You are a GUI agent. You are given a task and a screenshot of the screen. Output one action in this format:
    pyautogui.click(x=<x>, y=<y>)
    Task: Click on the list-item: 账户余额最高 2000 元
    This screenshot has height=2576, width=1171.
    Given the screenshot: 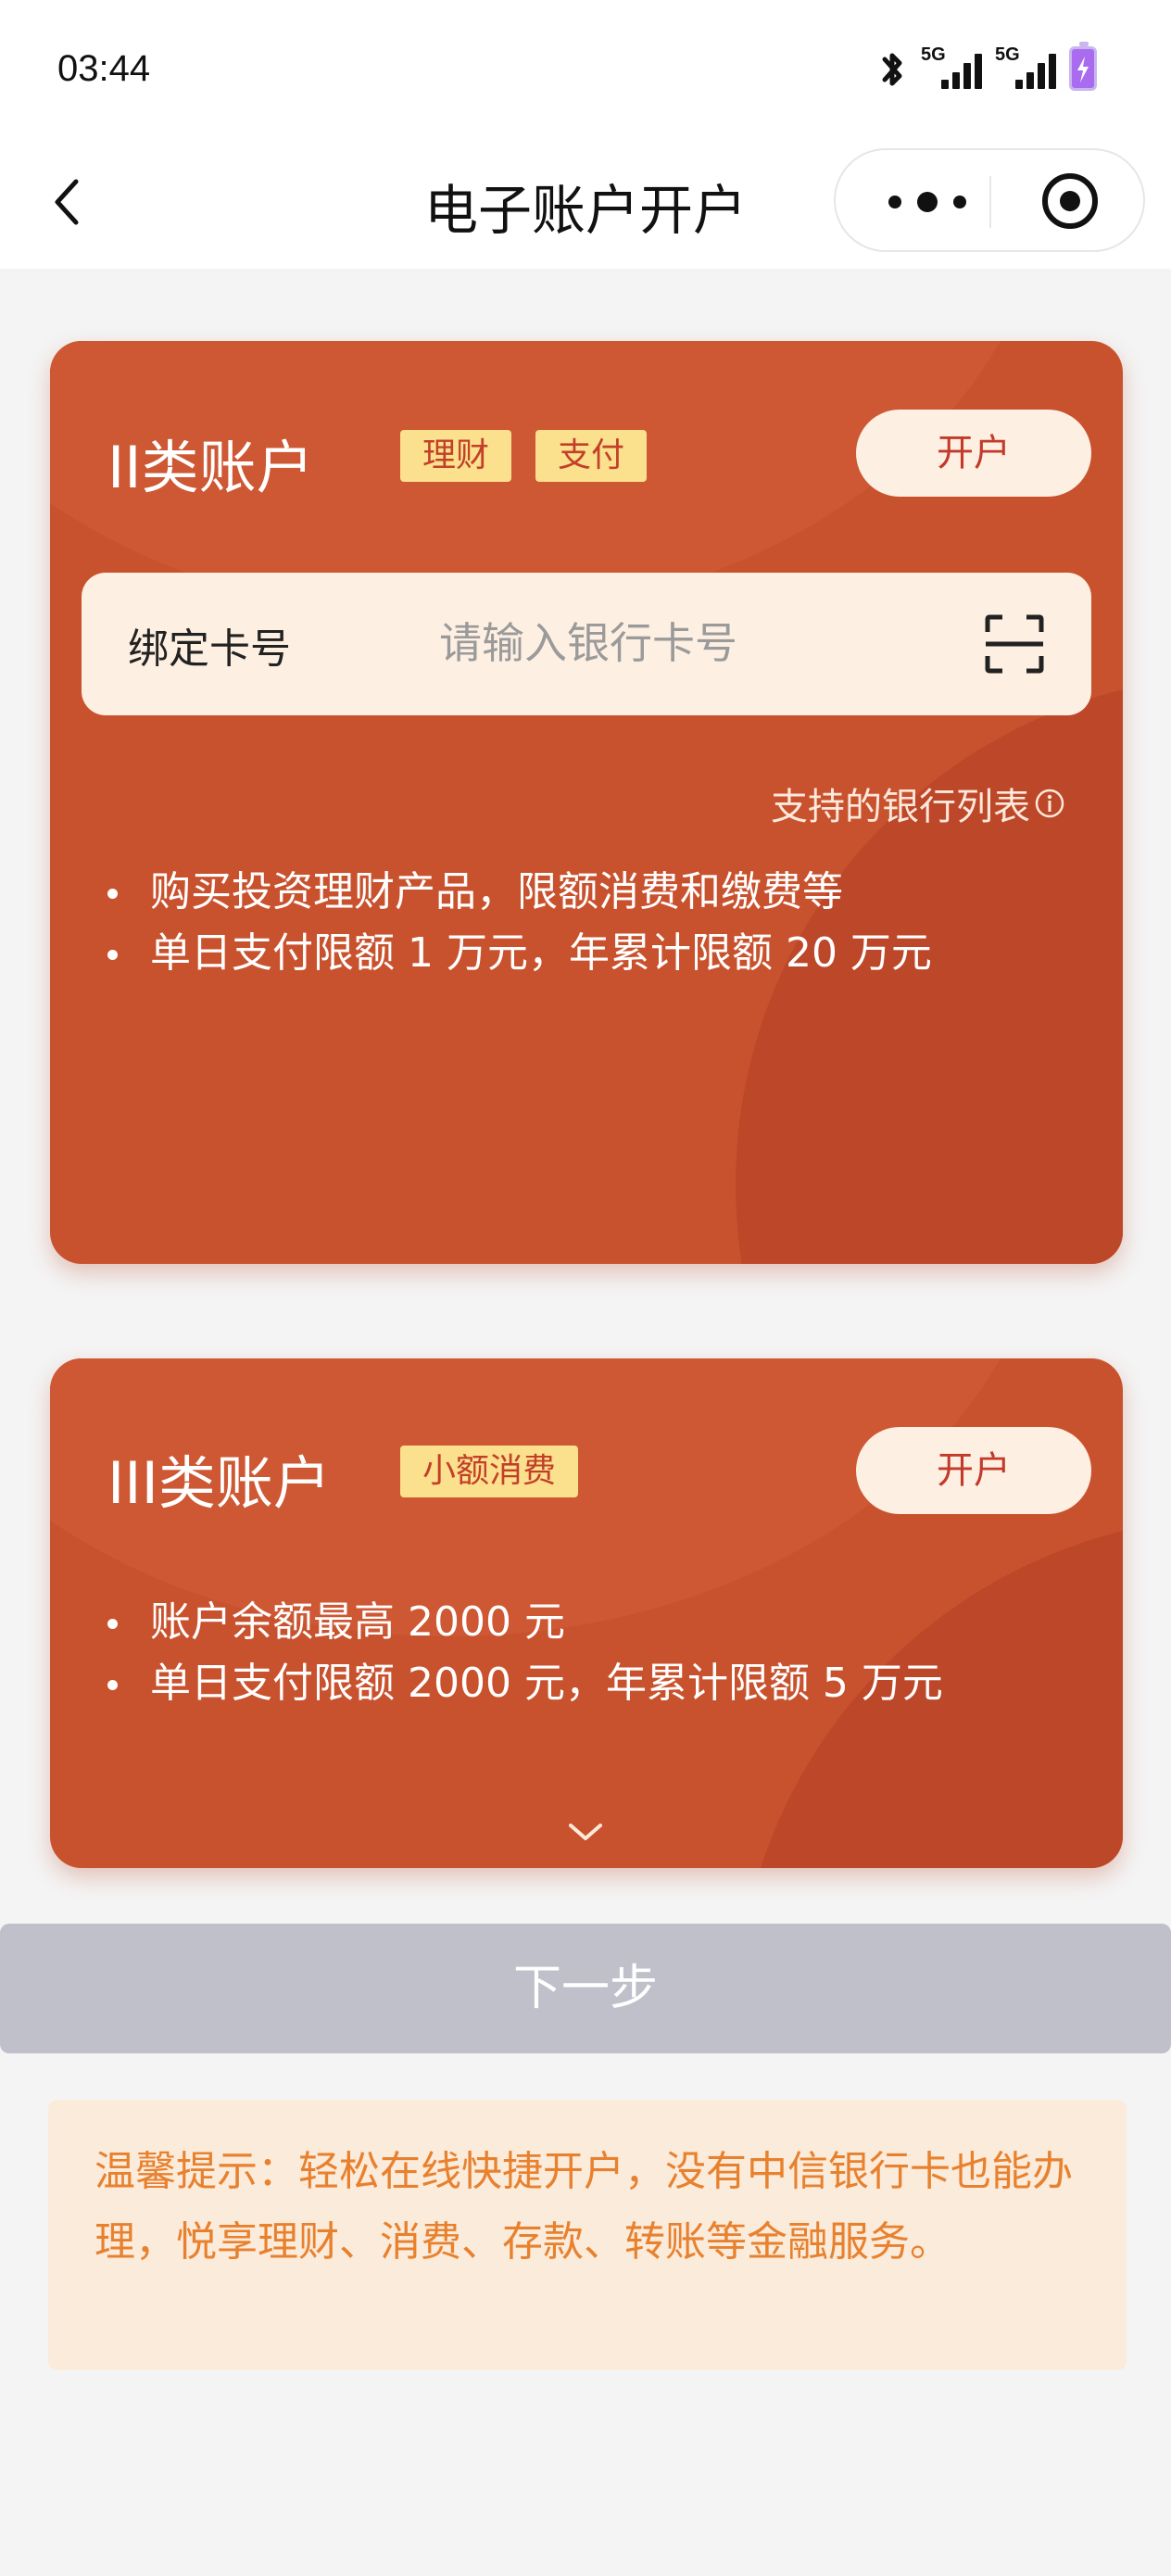 What is the action you would take?
    pyautogui.click(x=525, y=1622)
    